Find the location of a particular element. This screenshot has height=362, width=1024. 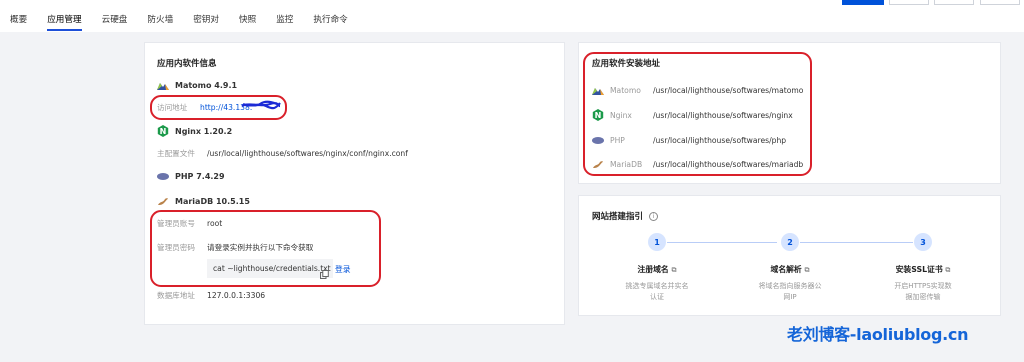

step-number: 1 is located at coordinates (657, 242).